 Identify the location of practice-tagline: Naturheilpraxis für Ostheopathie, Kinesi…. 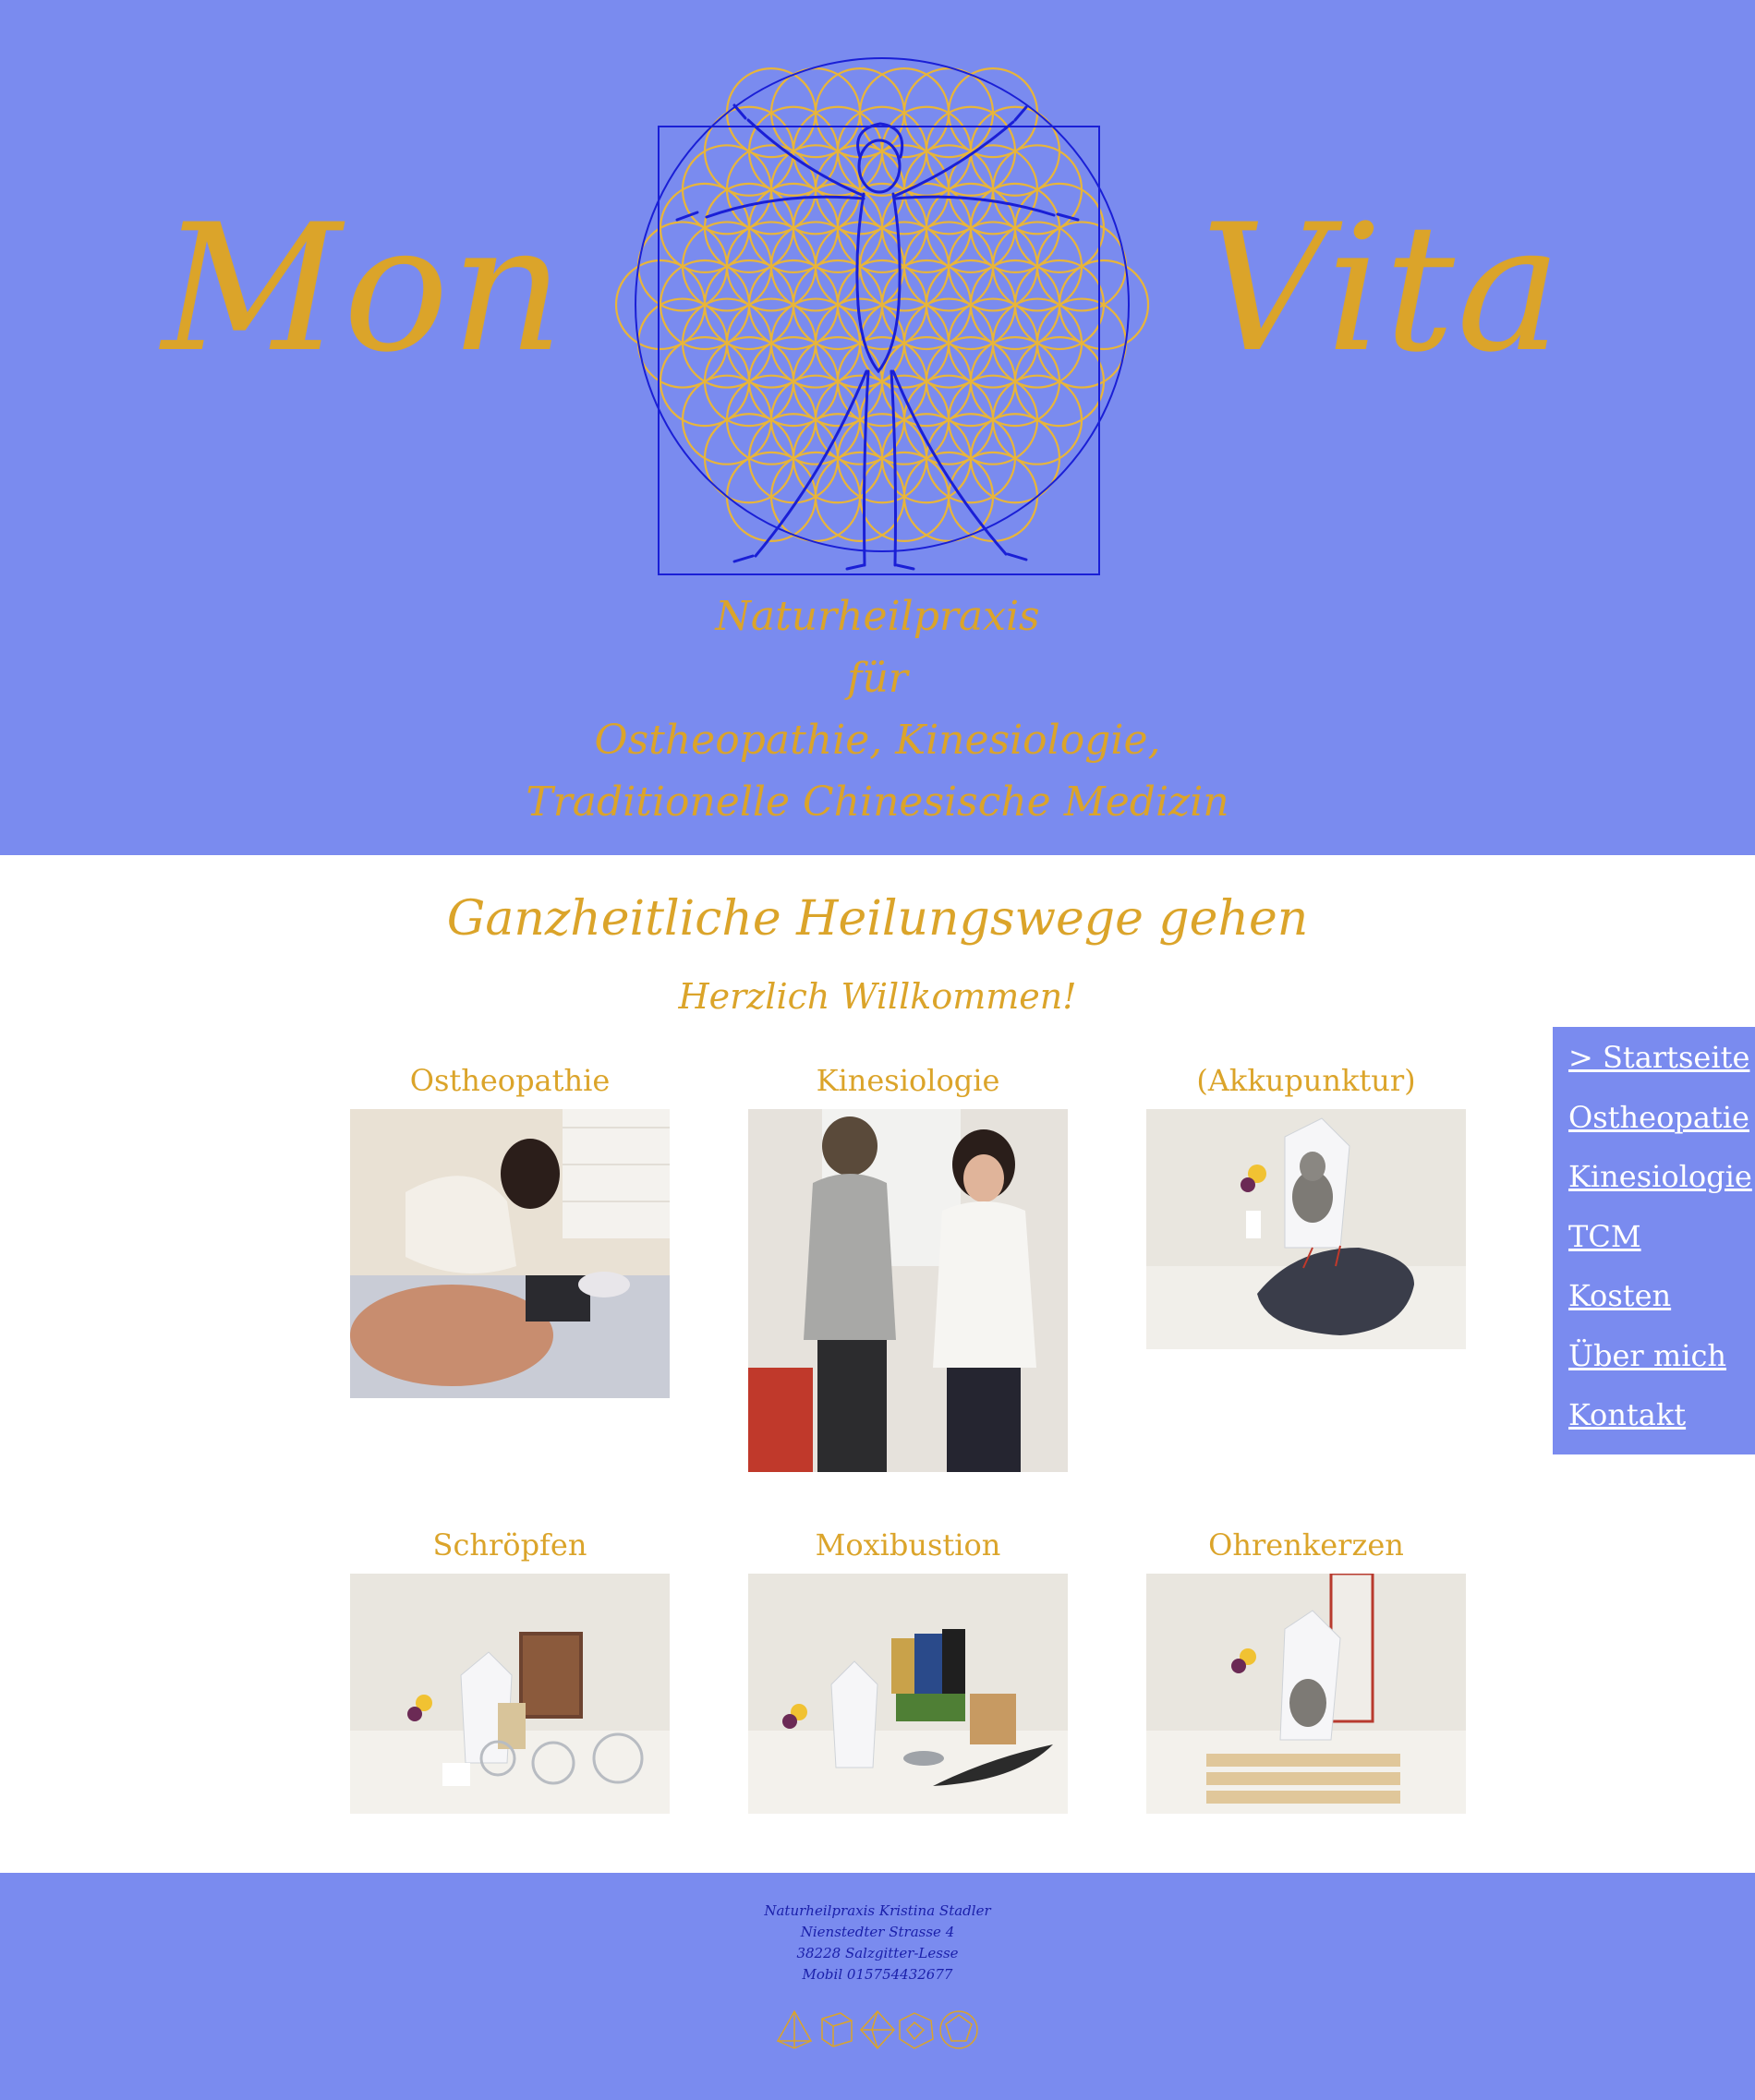
(878, 709).